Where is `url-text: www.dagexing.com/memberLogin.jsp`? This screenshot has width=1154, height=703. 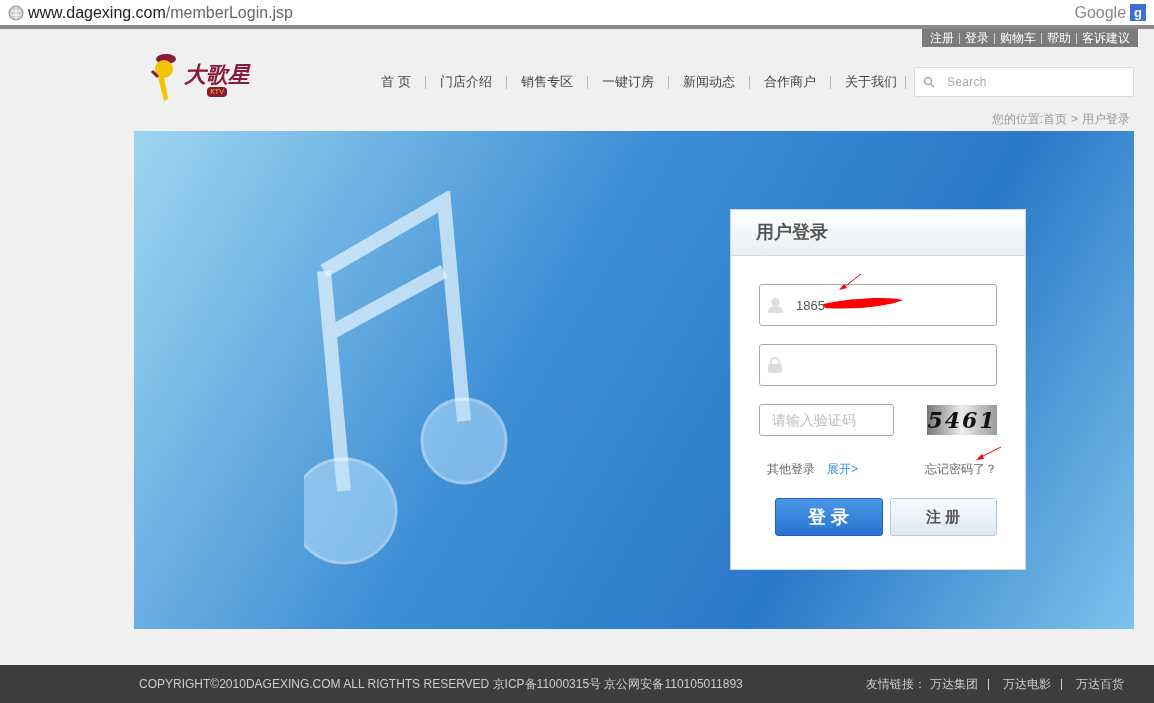
url-text: www.dagexing.com/memberLogin.jsp is located at coordinates (160, 12).